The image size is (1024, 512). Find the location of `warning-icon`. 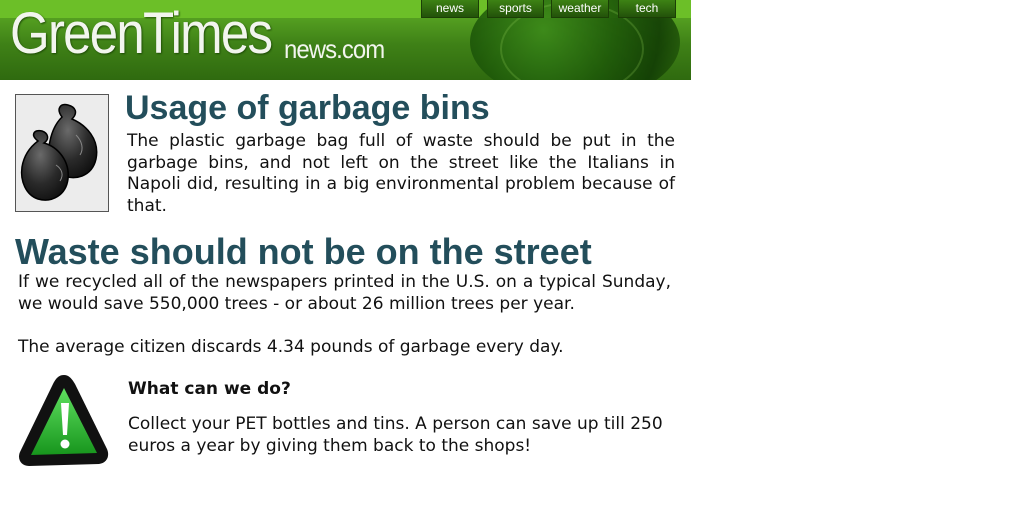

warning-icon is located at coordinates (64, 420).